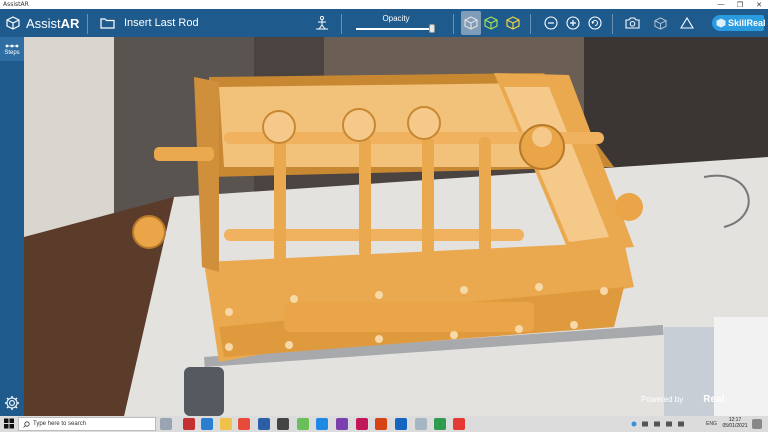 This screenshot has width=768, height=432. Describe the element at coordinates (207, 424) in the screenshot. I see `app-l-icon` at that location.